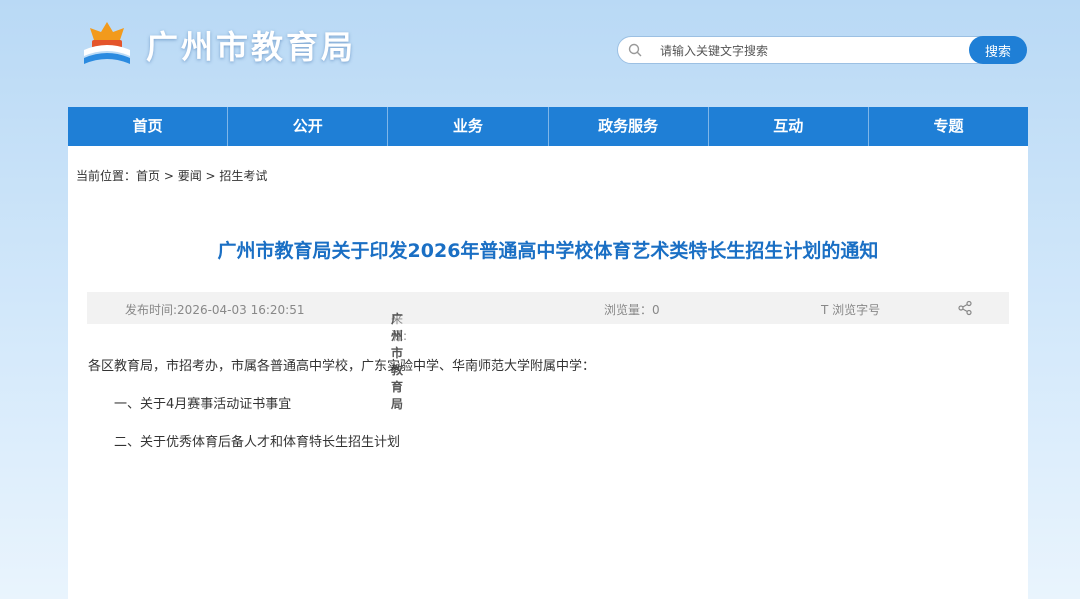 This screenshot has height=599, width=1080. I want to click on article-paragraph: 二、关于优秀体育后备人才和体育特长生招生计划, so click(257, 442).